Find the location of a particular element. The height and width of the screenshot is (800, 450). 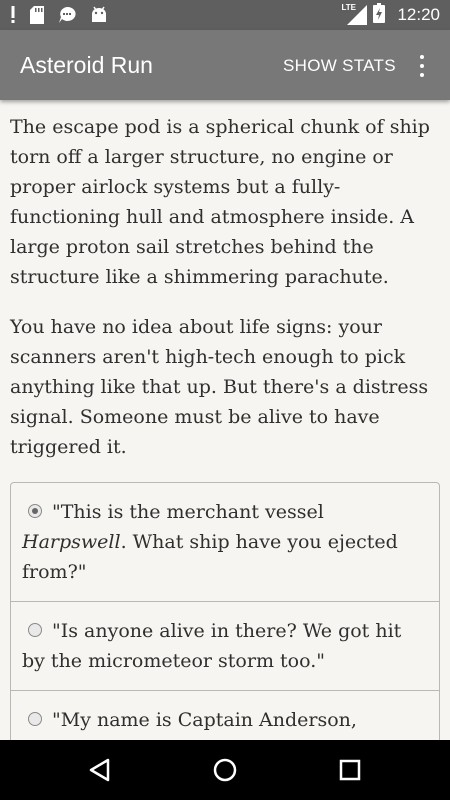

navigation-bar is located at coordinates (225, 770).